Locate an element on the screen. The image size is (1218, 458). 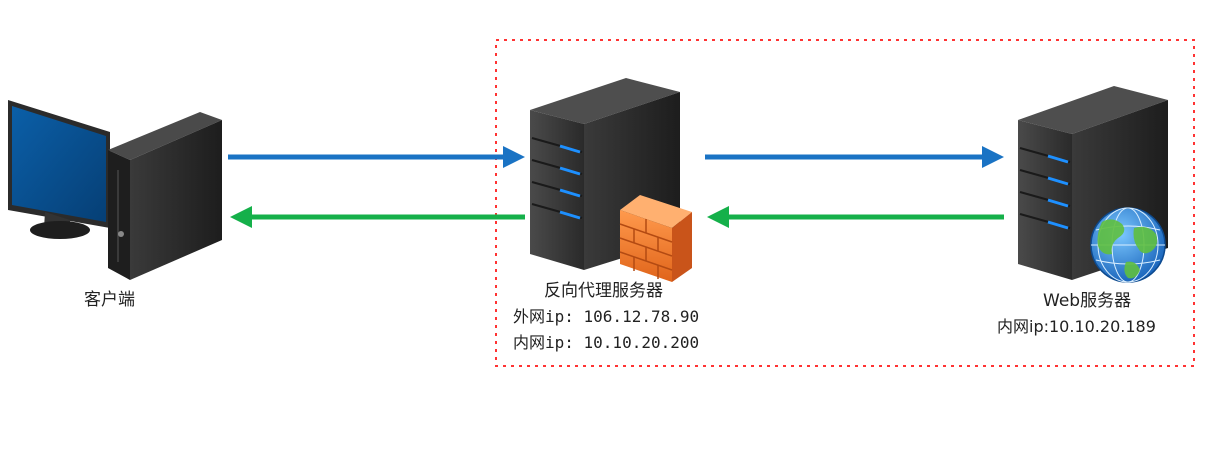
proxy-external-ip: 外网ip: 106.12.78.90 is located at coordinates (606, 316).